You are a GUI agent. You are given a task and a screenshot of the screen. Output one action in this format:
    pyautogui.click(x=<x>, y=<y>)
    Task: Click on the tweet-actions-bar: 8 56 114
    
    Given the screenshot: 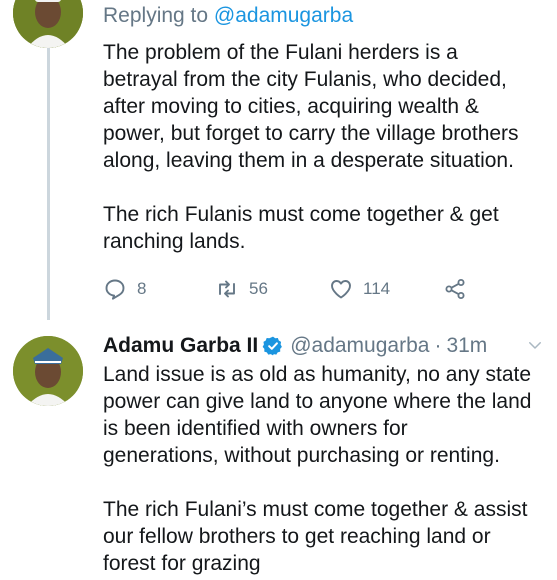 What is the action you would take?
    pyautogui.click(x=313, y=291)
    